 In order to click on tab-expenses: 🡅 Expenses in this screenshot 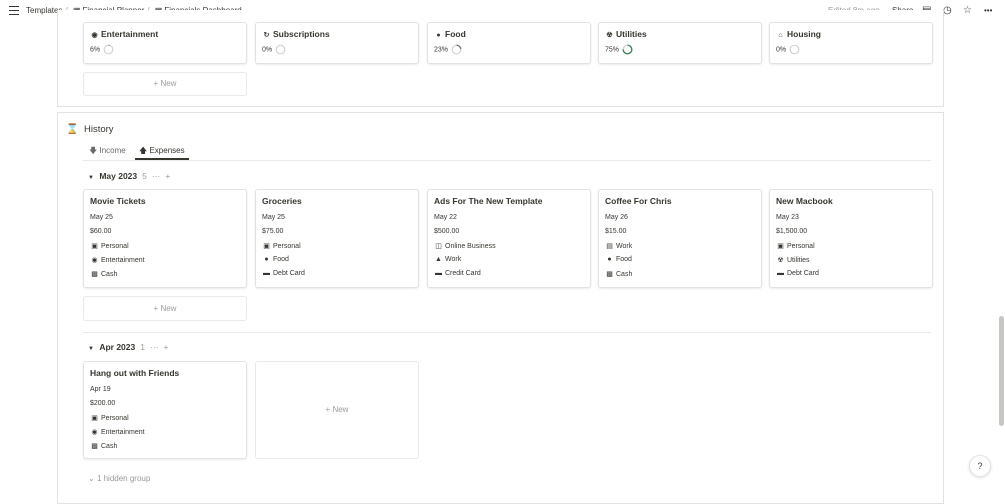, I will do `click(162, 152)`.